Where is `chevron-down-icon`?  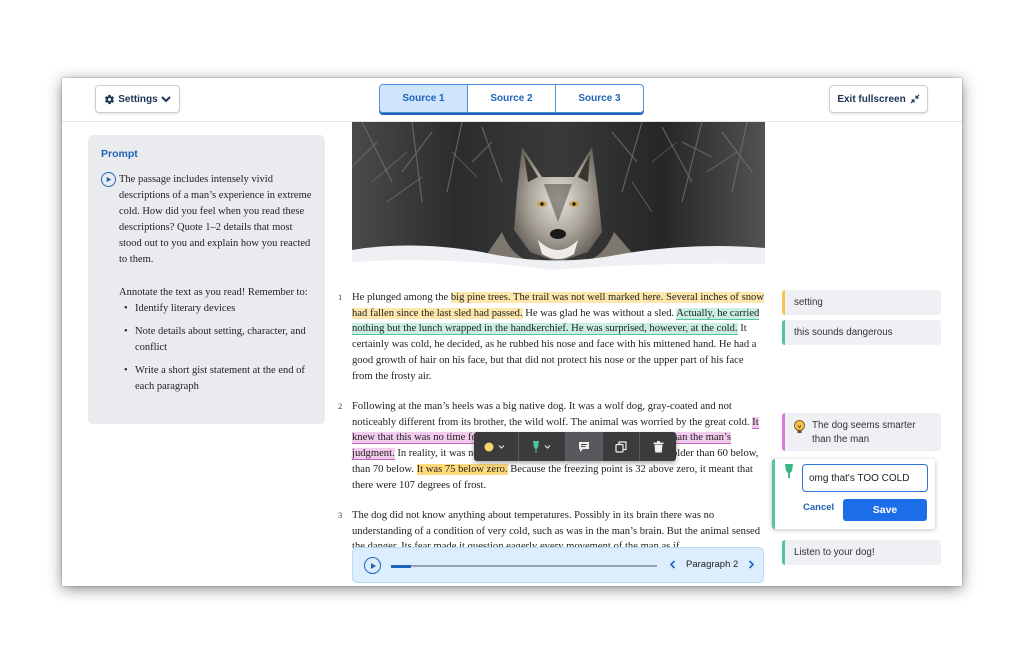 chevron-down-icon is located at coordinates (166, 99).